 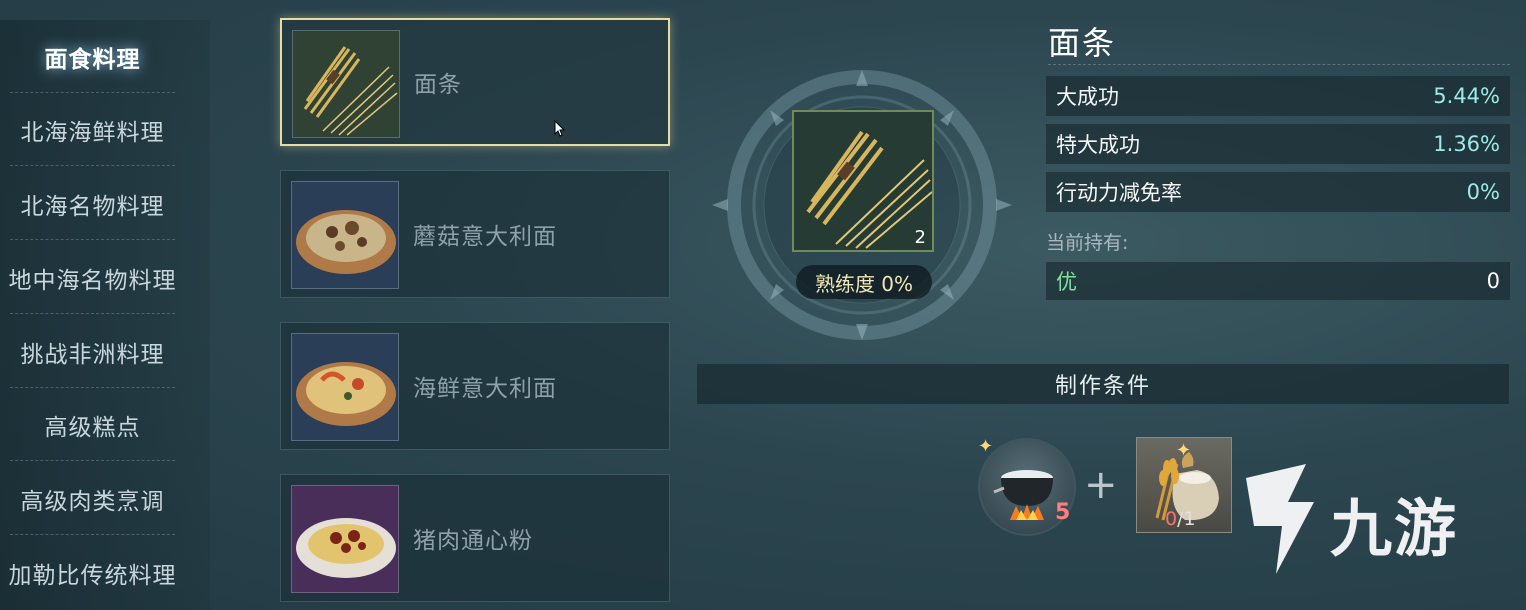 What do you see at coordinates (1098, 145) in the screenshot?
I see `stat-label: 特大成功` at bounding box center [1098, 145].